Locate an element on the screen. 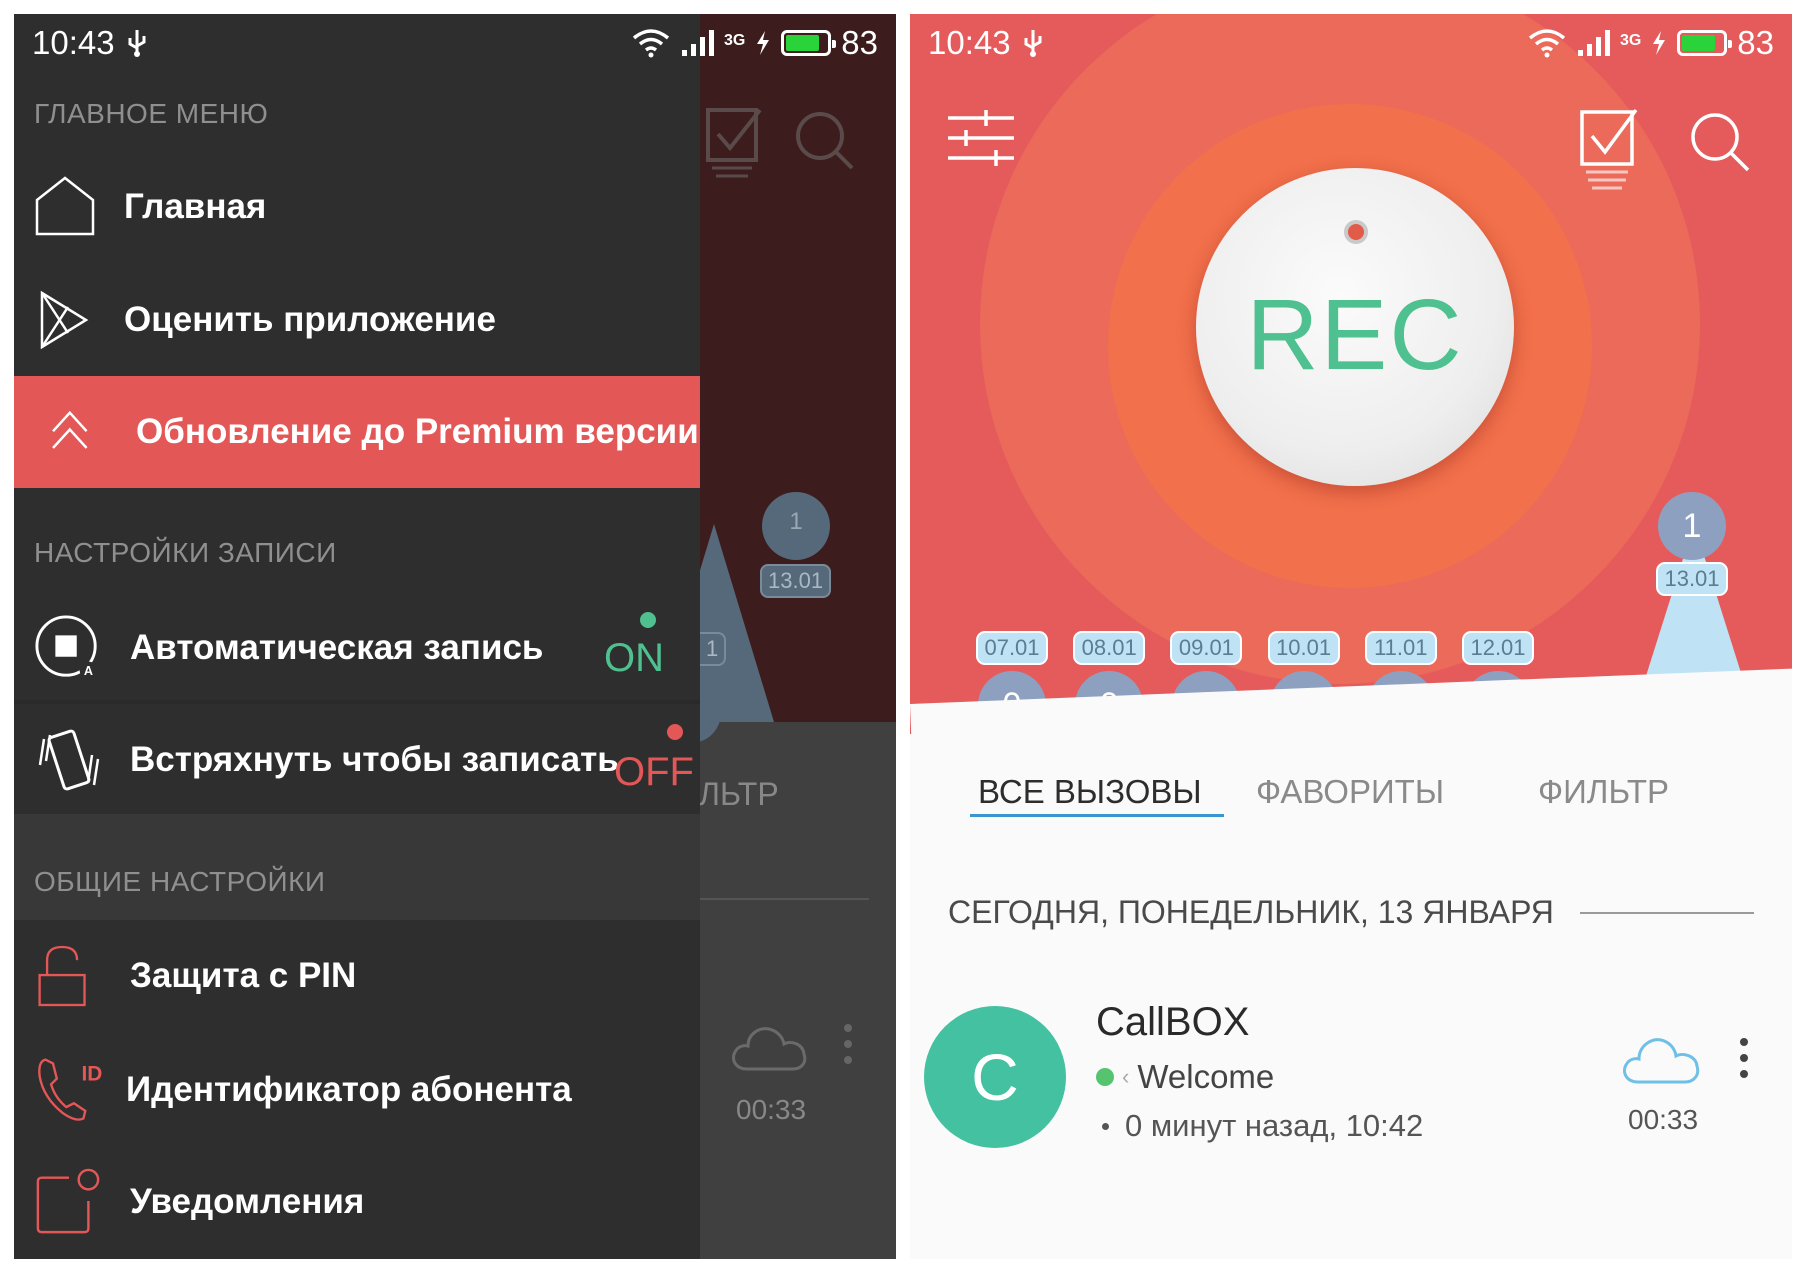 This screenshot has width=1806, height=1273. drawer-item-label: Идентификатор абонента is located at coordinates (349, 1089).